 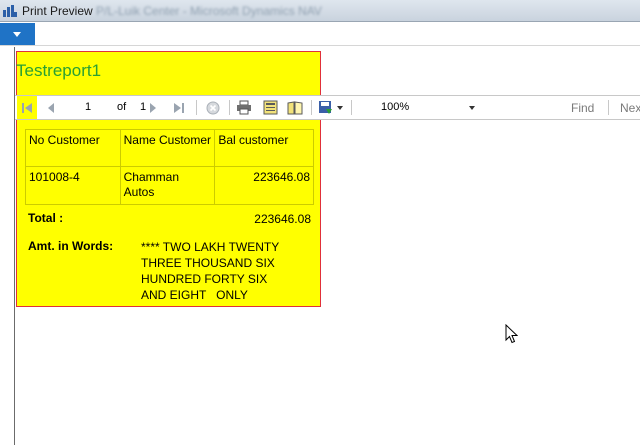 I want to click on export-dropdown, so click(x=340, y=107).